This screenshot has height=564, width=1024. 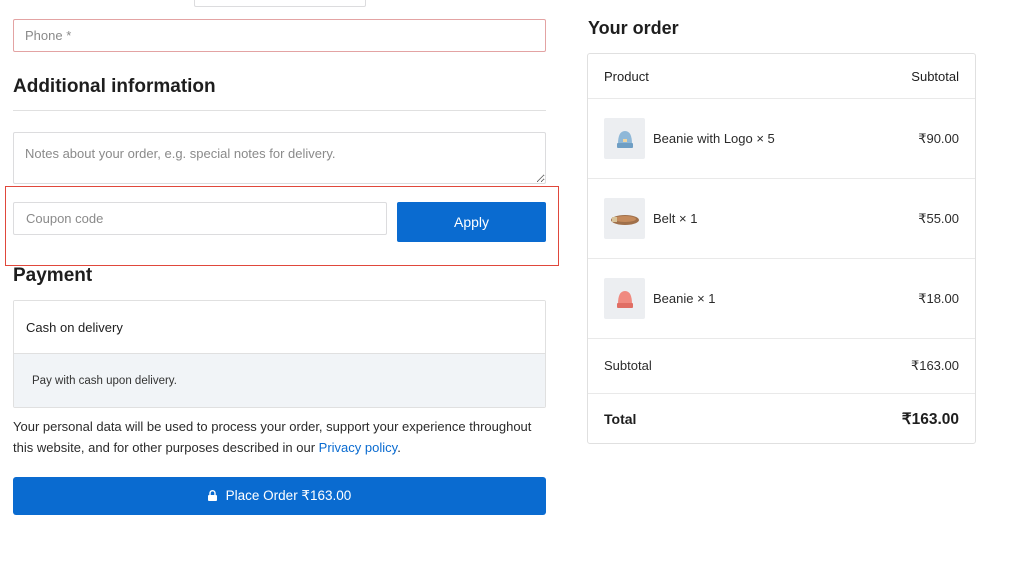 What do you see at coordinates (279, 380) in the screenshot?
I see `payment-description: Pay with cash upon delivery.` at bounding box center [279, 380].